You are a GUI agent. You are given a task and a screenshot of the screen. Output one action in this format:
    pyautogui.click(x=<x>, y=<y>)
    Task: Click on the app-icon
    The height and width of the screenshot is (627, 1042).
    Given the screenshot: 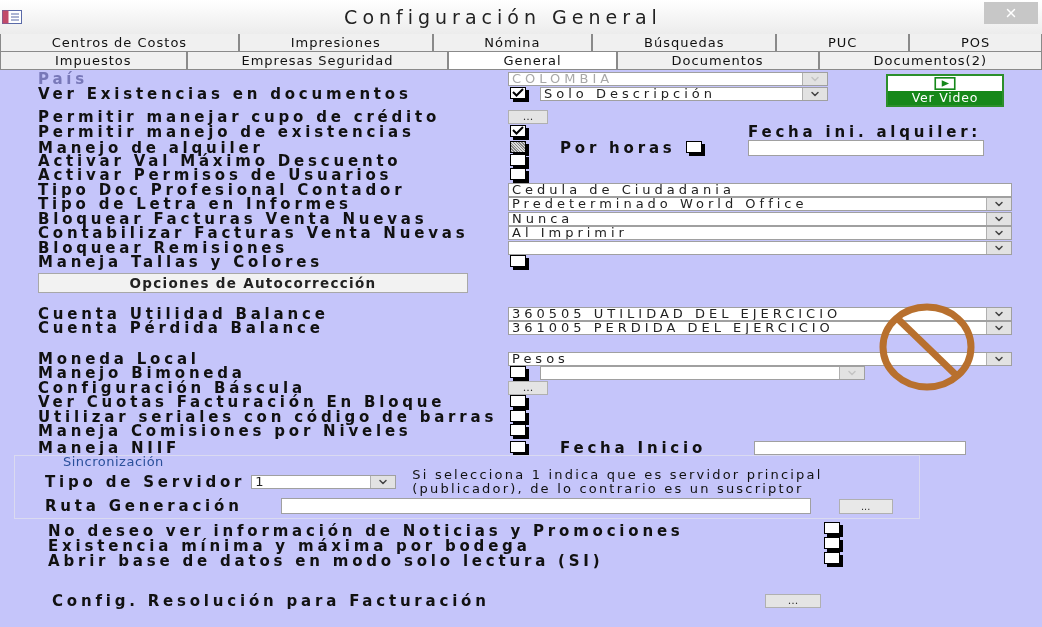 What is the action you would take?
    pyautogui.click(x=12, y=17)
    